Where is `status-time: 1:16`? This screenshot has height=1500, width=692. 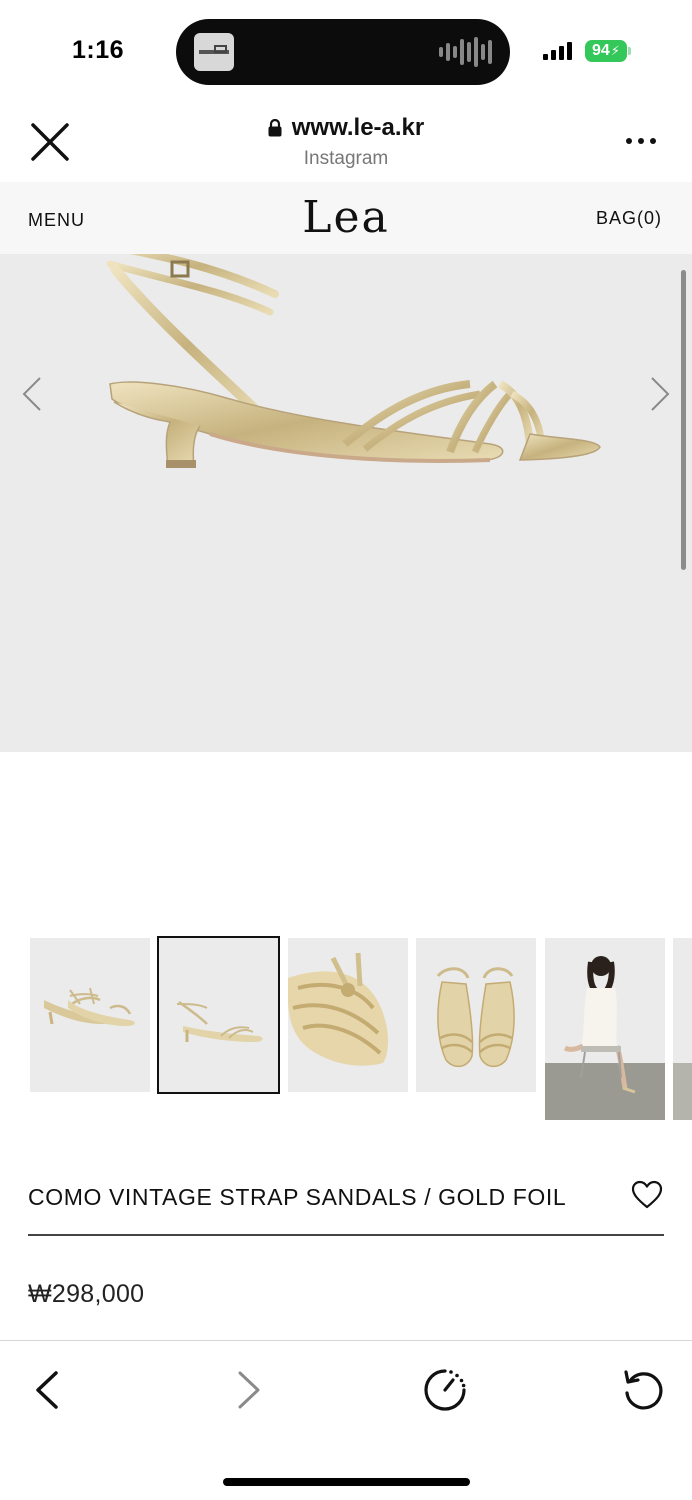 status-time: 1:16 is located at coordinates (98, 50).